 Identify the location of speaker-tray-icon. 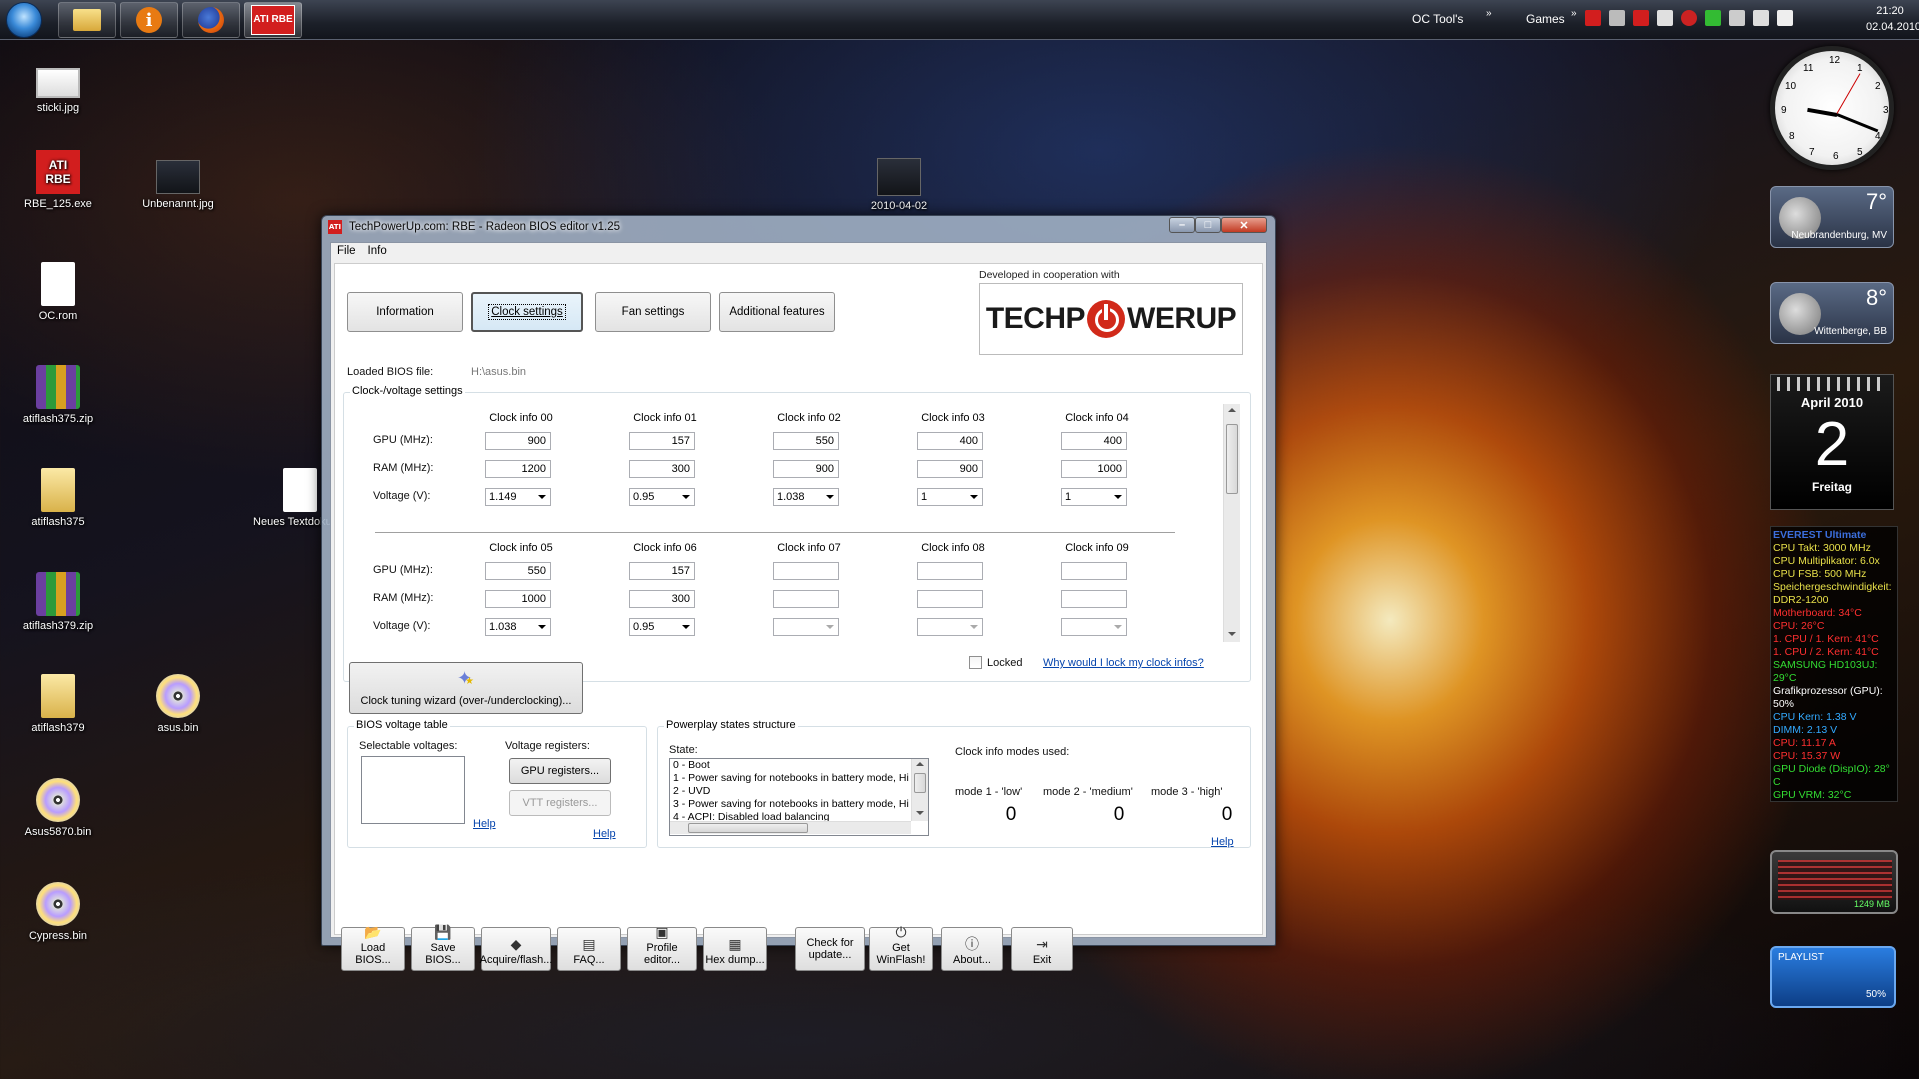
(1665, 18).